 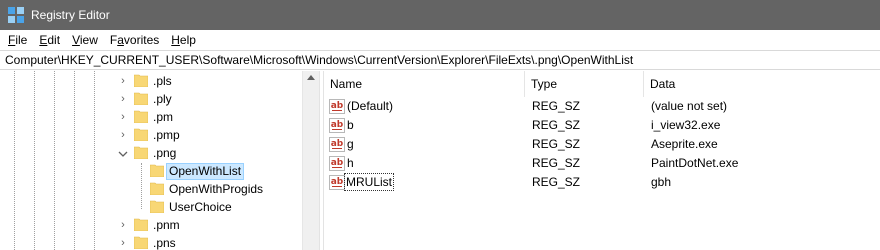 What do you see at coordinates (602, 144) in the screenshot?
I see `value-row: ab g REG_SZ Aseprite.exe` at bounding box center [602, 144].